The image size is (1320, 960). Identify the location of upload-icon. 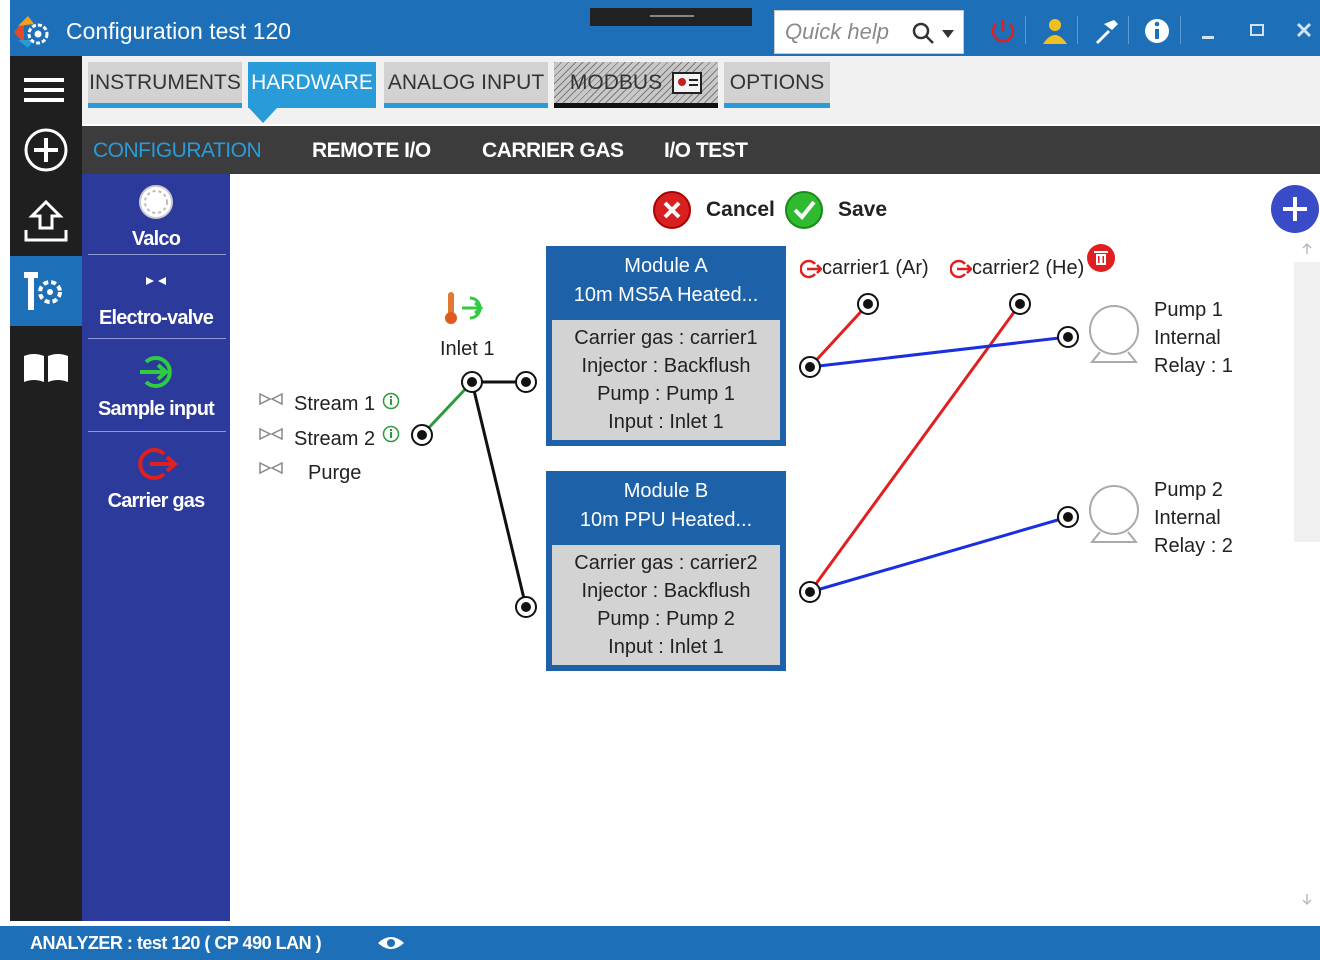
(46, 220).